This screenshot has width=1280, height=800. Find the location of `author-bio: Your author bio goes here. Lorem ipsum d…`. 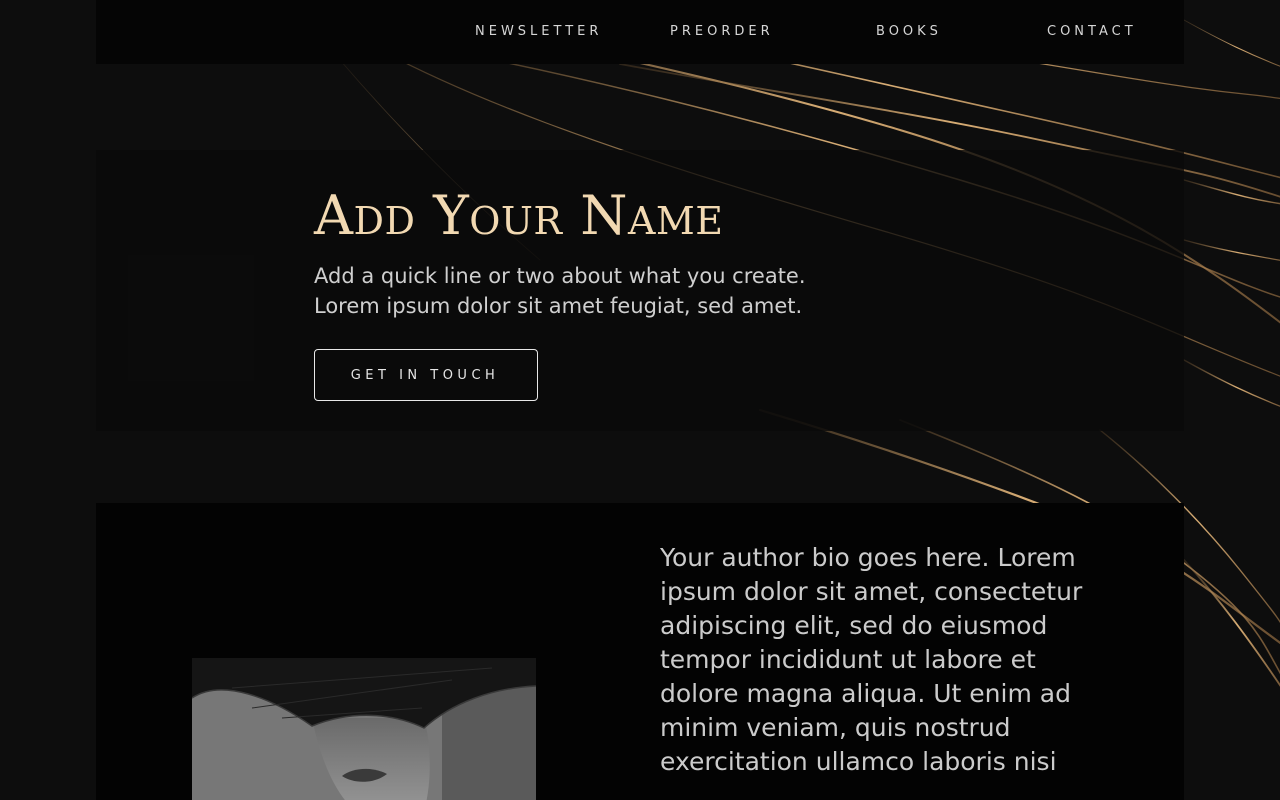

author-bio: Your author bio goes here. Lorem ipsum d… is located at coordinates (871, 659).